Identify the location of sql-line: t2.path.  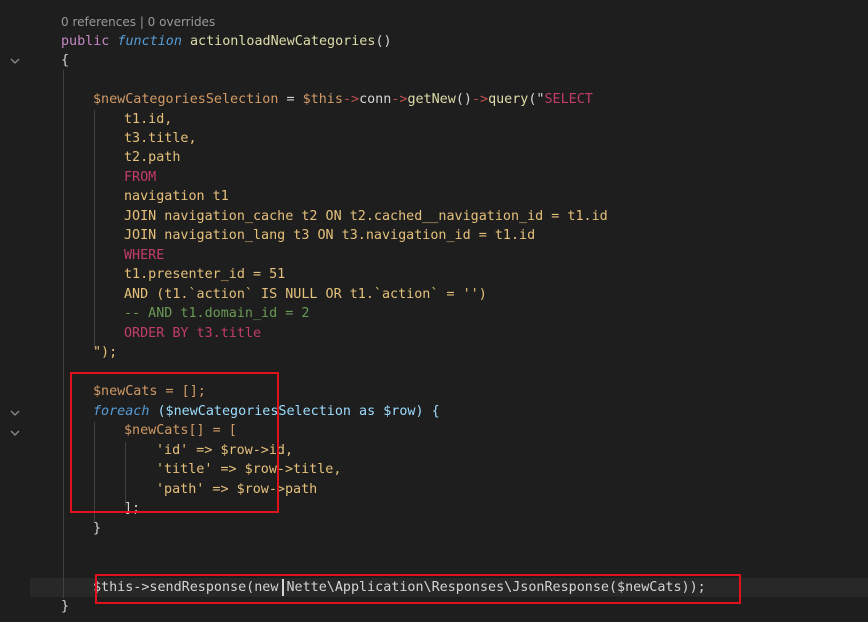
(152, 157).